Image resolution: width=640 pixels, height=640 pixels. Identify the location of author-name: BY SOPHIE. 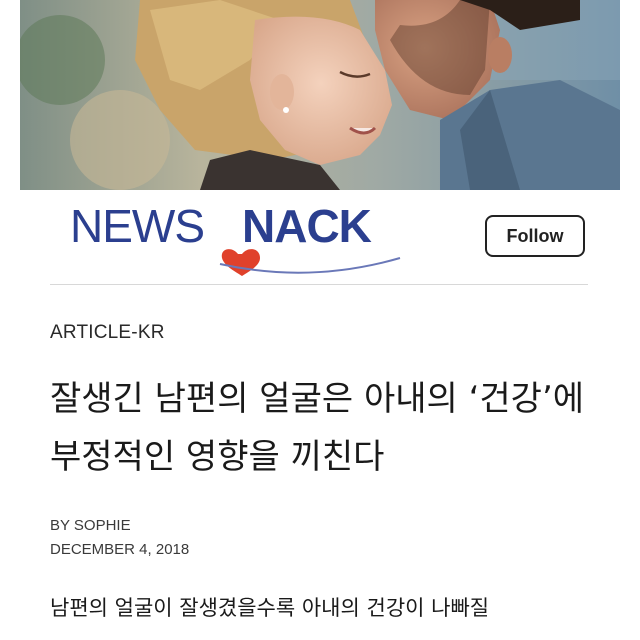
(119, 526).